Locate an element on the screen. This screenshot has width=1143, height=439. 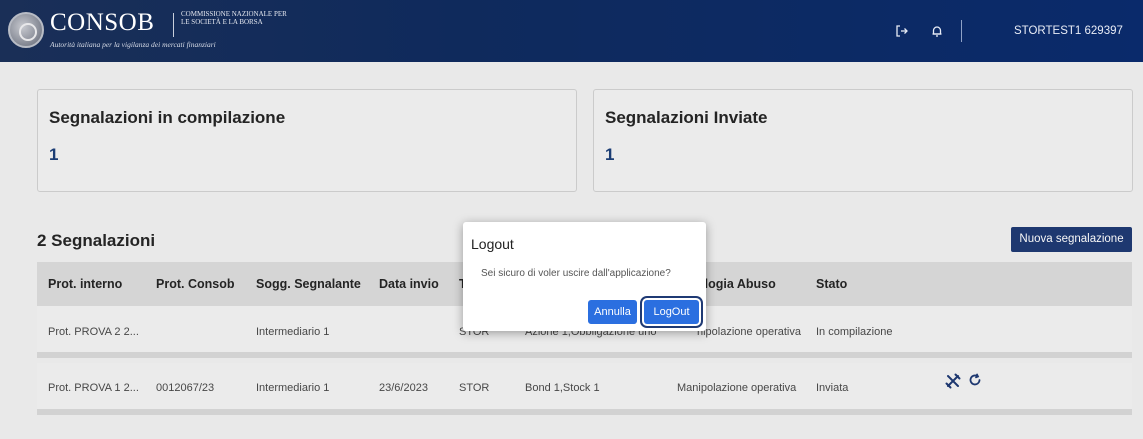
consob-seal-logo is located at coordinates (26, 30).